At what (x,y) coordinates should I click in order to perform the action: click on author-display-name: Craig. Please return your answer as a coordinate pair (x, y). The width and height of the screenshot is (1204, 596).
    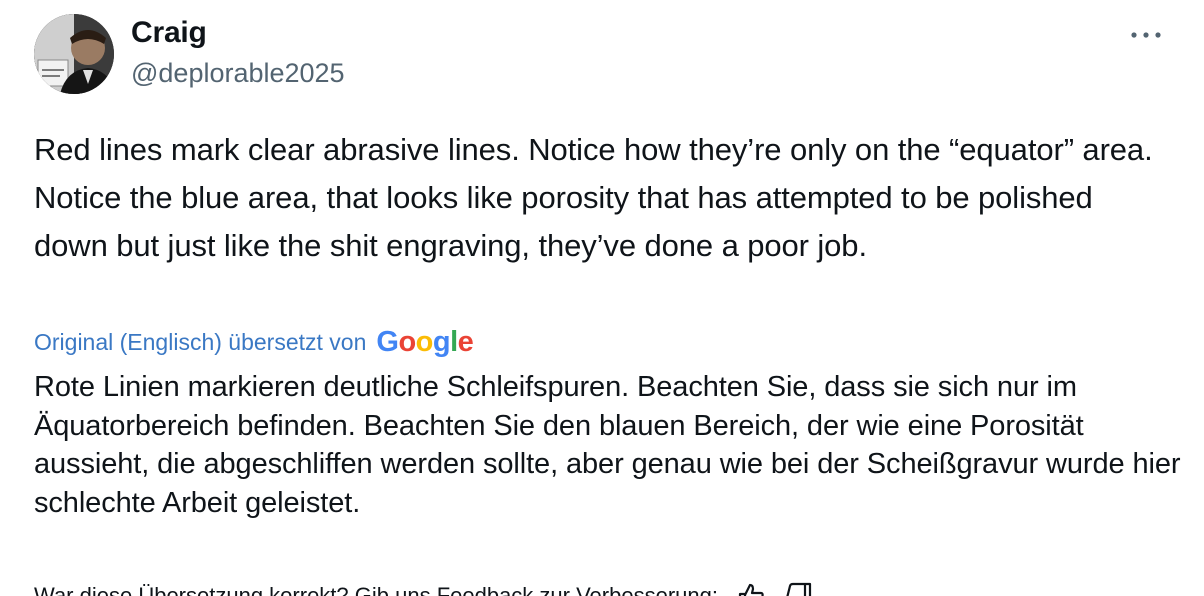
    Looking at the image, I should click on (169, 33).